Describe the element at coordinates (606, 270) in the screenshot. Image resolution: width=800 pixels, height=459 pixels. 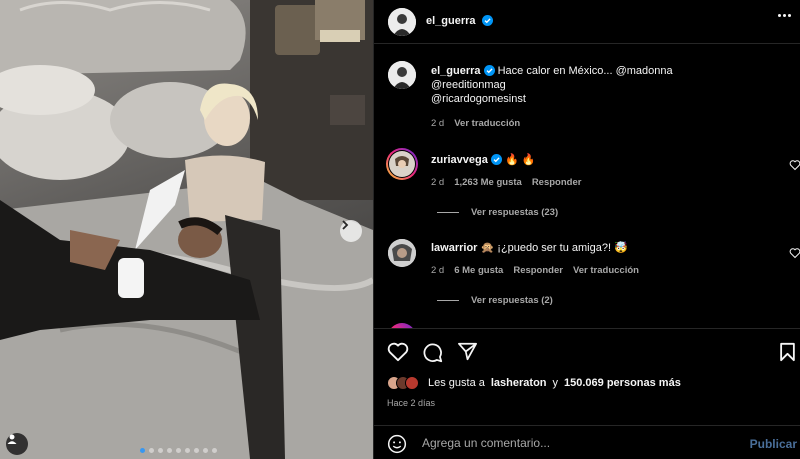
I see `comment-2-translate-link: Ver traducción` at that location.